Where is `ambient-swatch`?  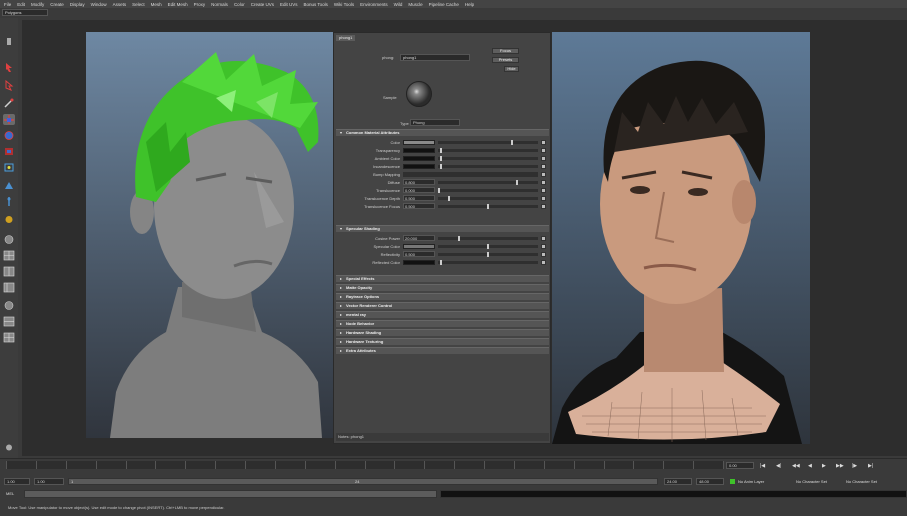
ambient-swatch is located at coordinates (419, 158).